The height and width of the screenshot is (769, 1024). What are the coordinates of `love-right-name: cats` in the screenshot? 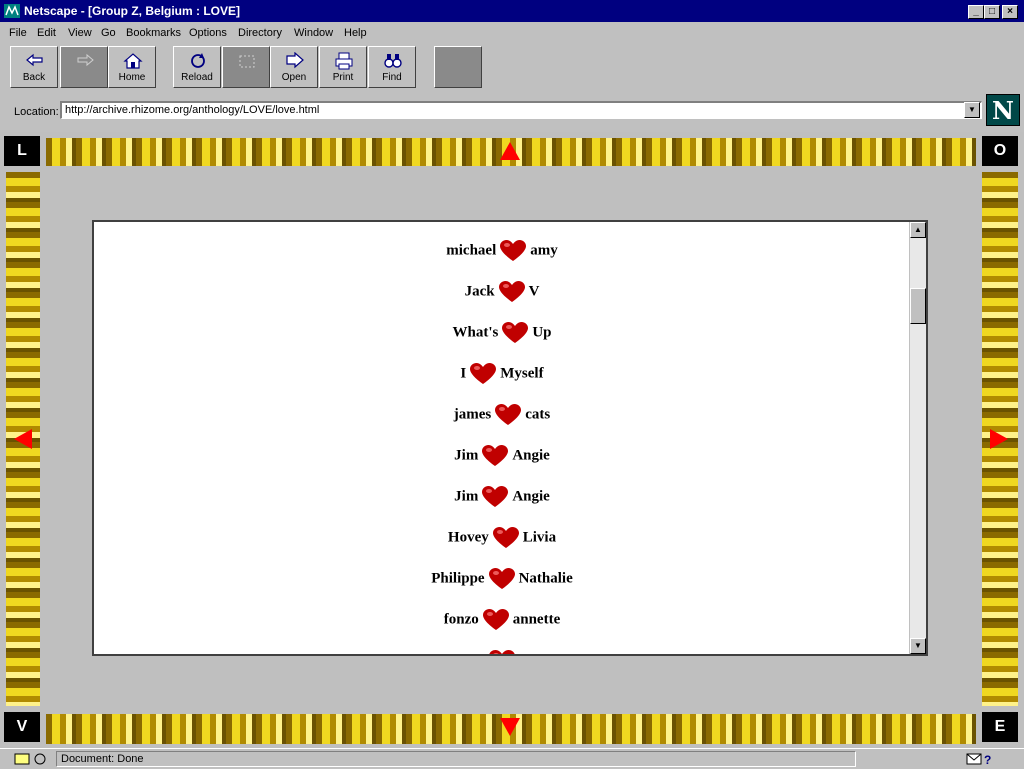 It's located at (538, 414).